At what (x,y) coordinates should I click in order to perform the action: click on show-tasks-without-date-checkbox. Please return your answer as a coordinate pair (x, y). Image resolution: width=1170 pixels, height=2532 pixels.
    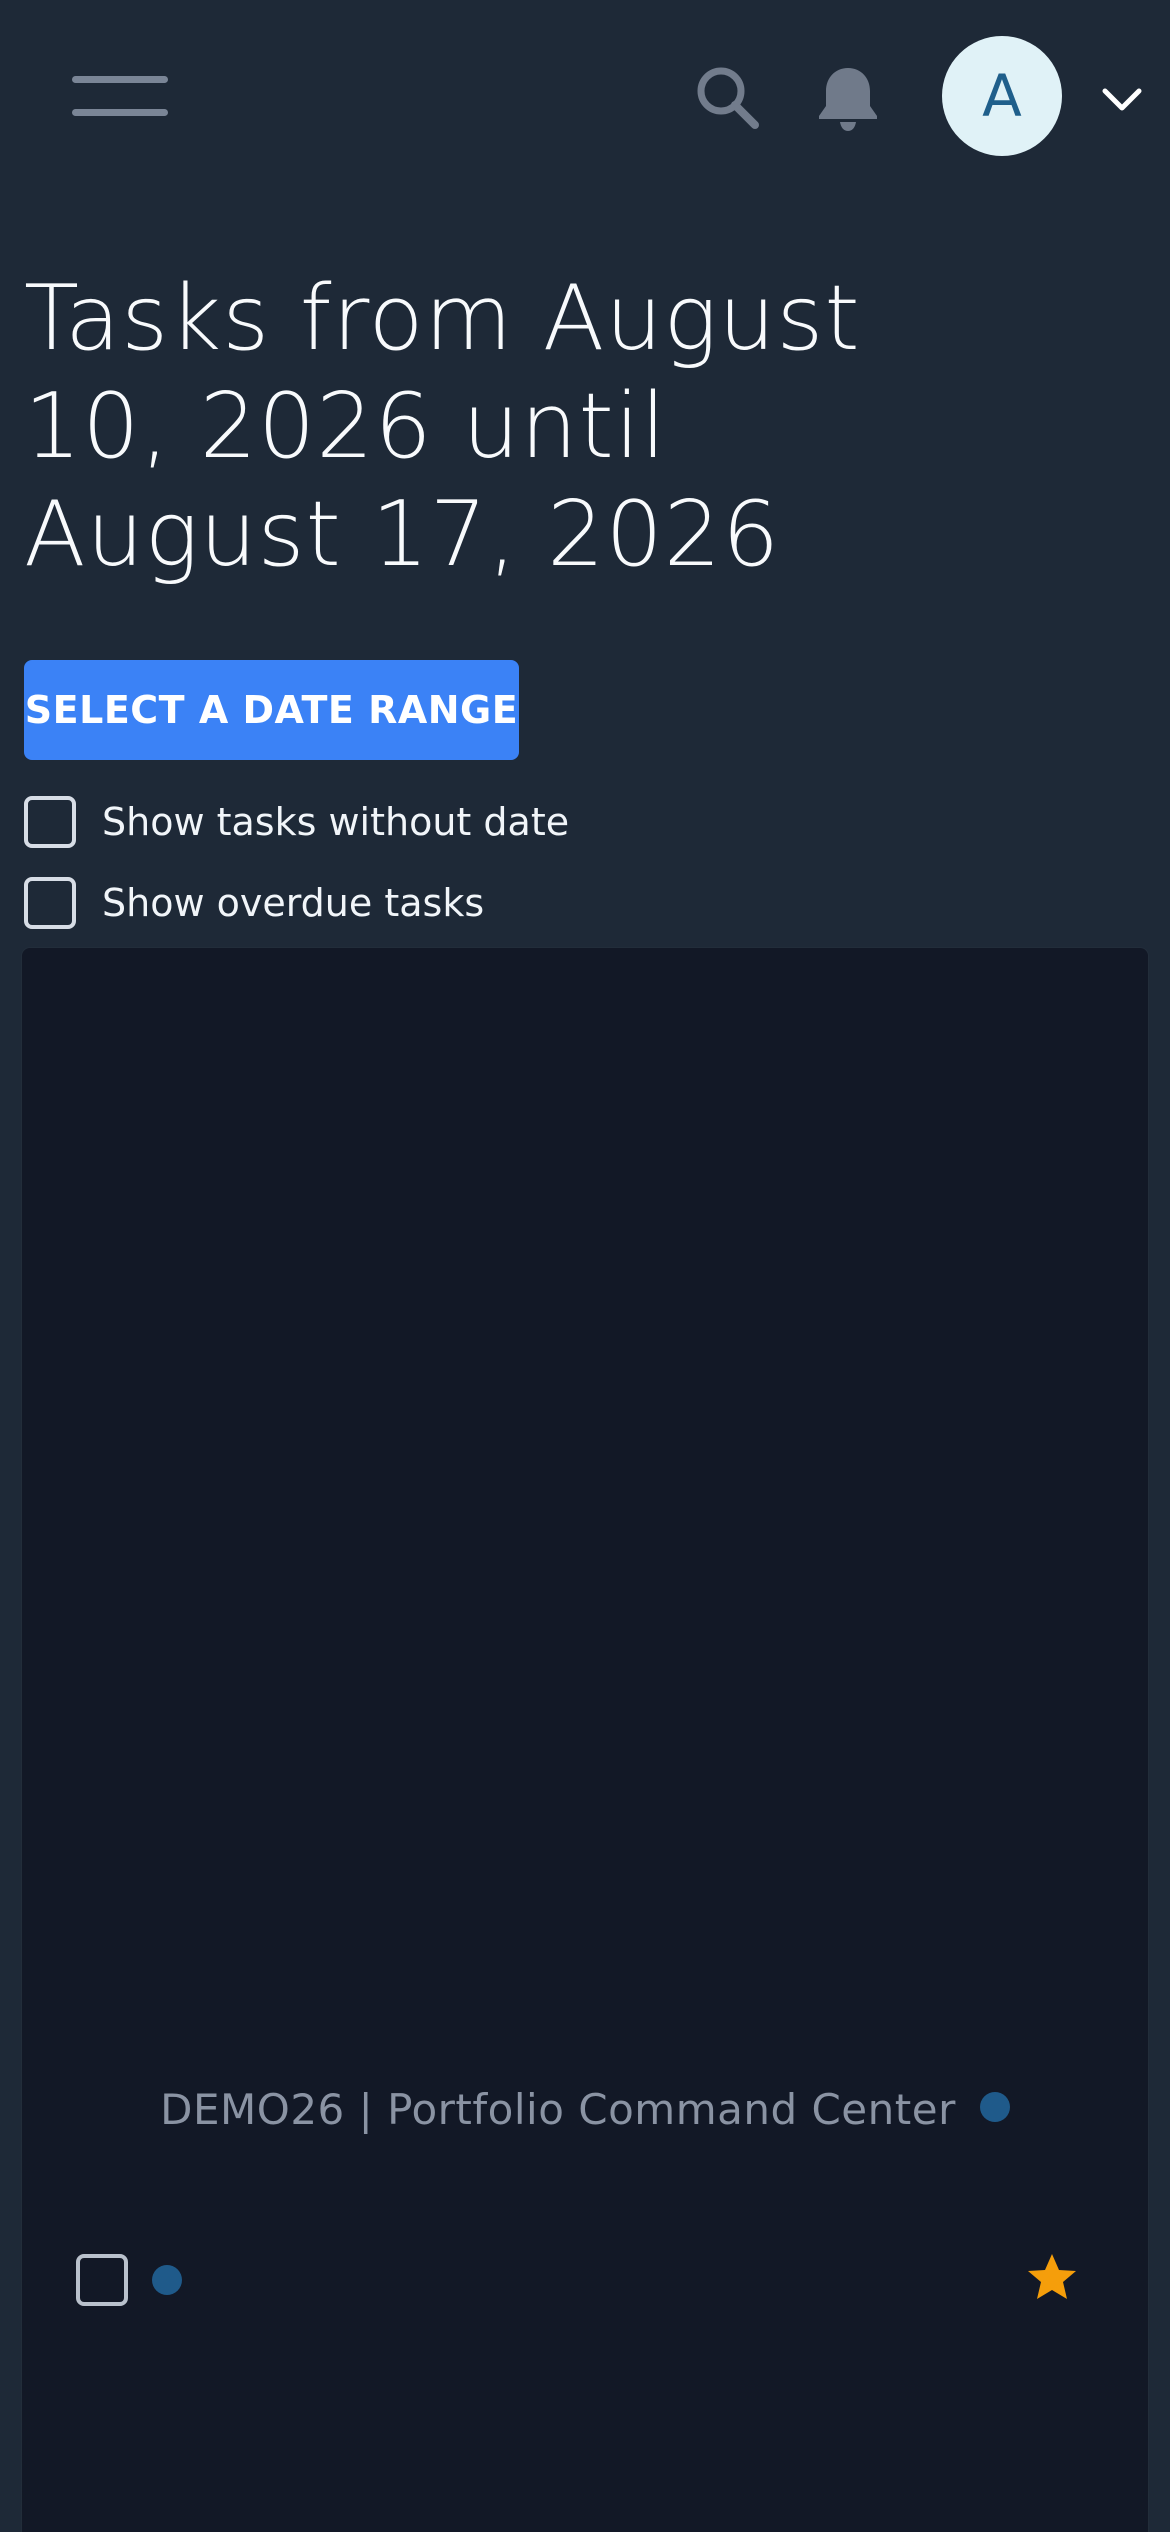
    Looking at the image, I should click on (50, 822).